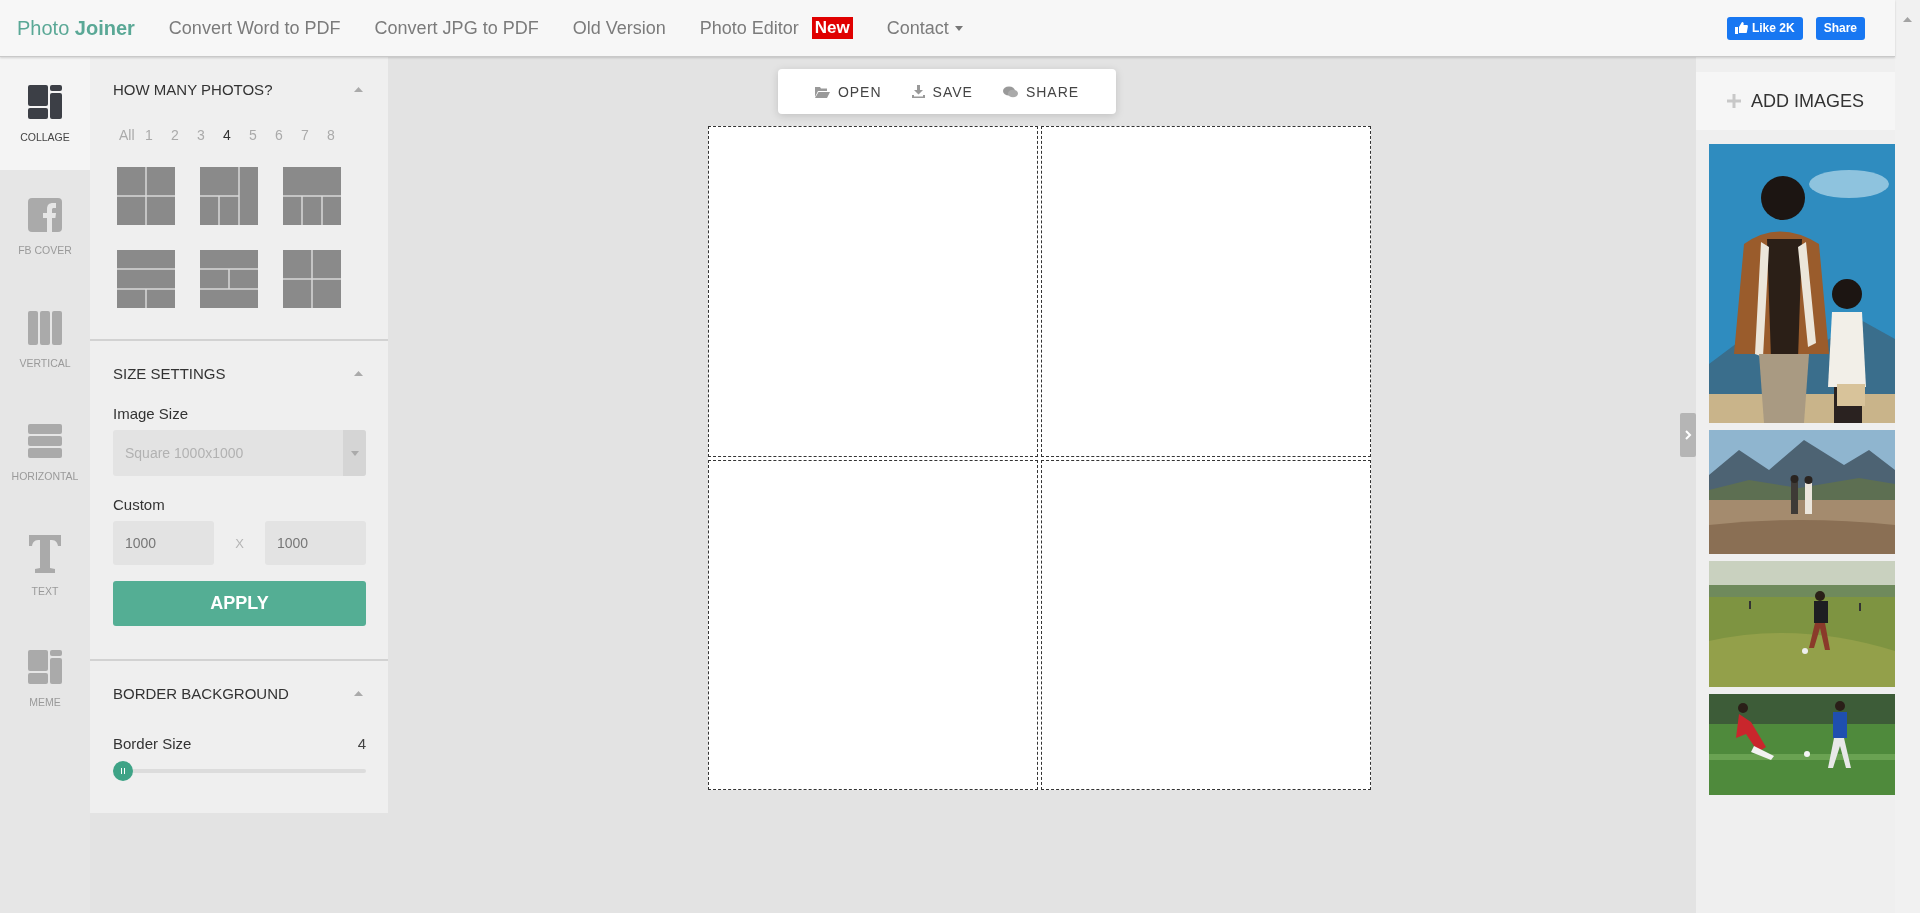  I want to click on collapse-panel-tab, so click(1688, 435).